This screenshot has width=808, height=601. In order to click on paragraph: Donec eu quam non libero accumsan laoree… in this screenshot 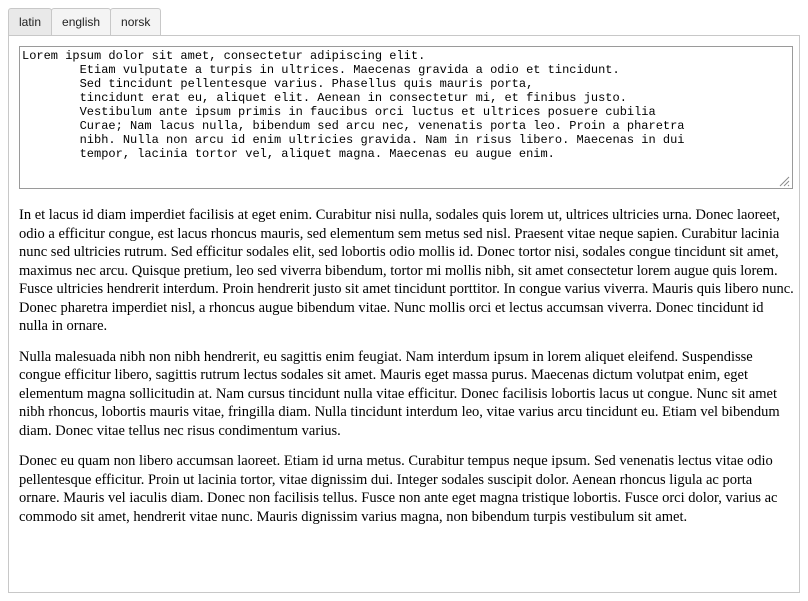, I will do `click(398, 489)`.